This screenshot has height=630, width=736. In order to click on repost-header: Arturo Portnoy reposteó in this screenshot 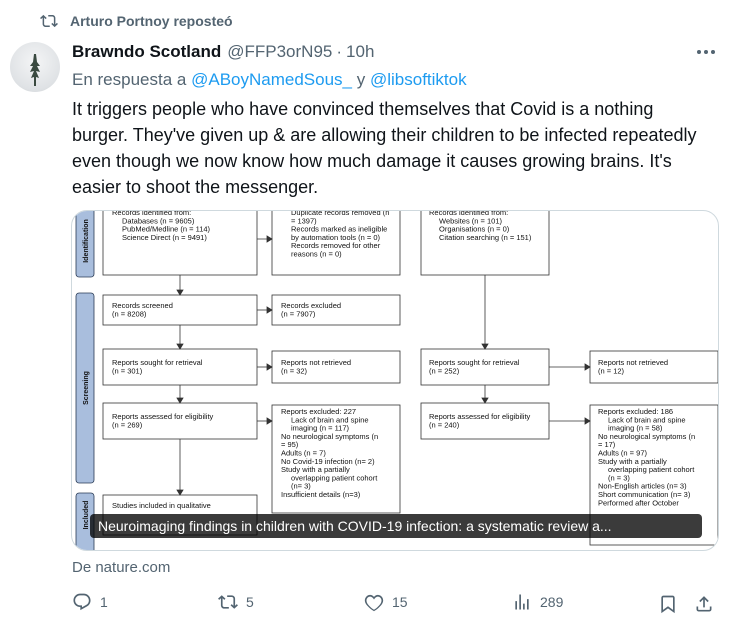, I will do `click(136, 21)`.